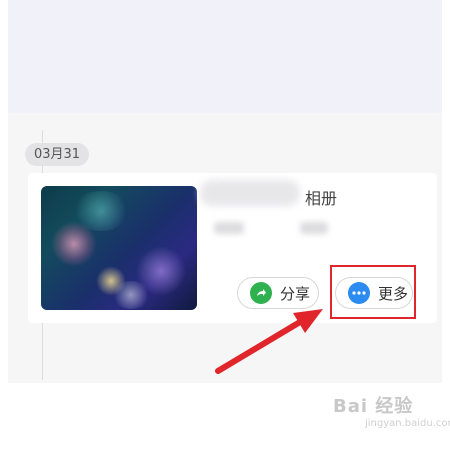 This screenshot has height=450, width=450. What do you see at coordinates (407, 423) in the screenshot?
I see `watermark-url: jingyan.baidu.com` at bounding box center [407, 423].